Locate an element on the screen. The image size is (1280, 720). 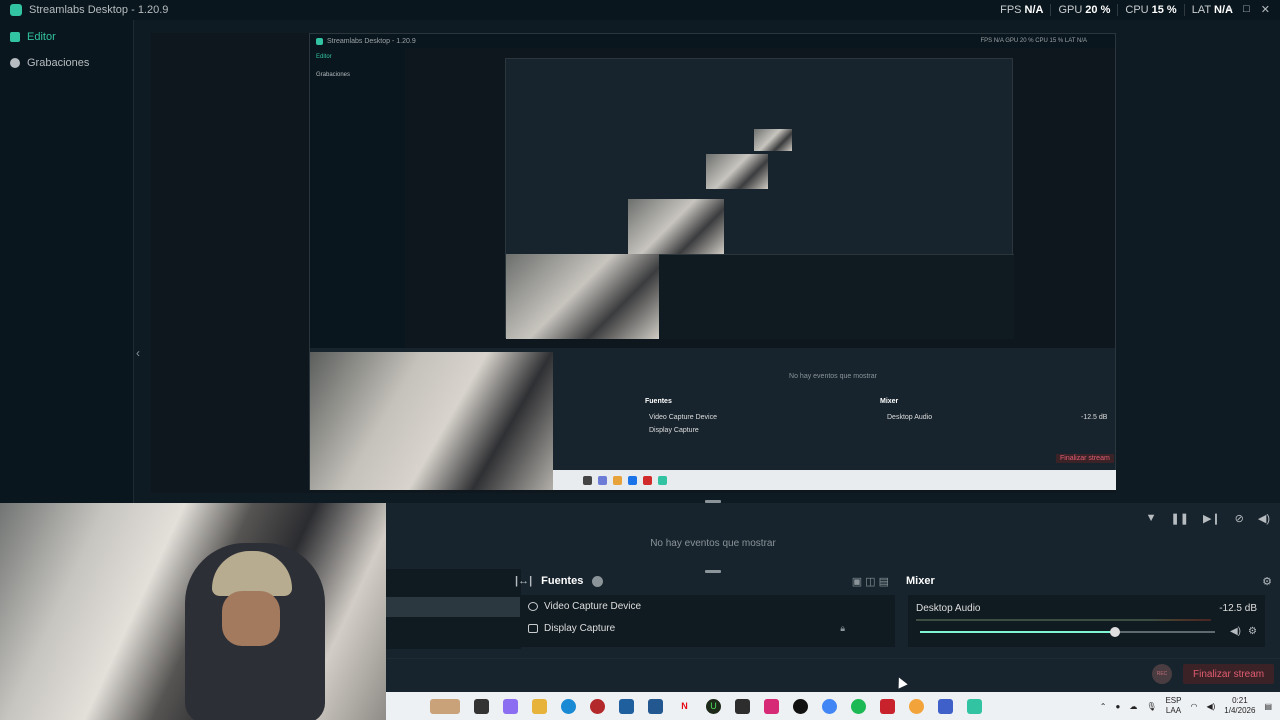
gpu-stat: GPU 20 % is located at coordinates (1083, 10).